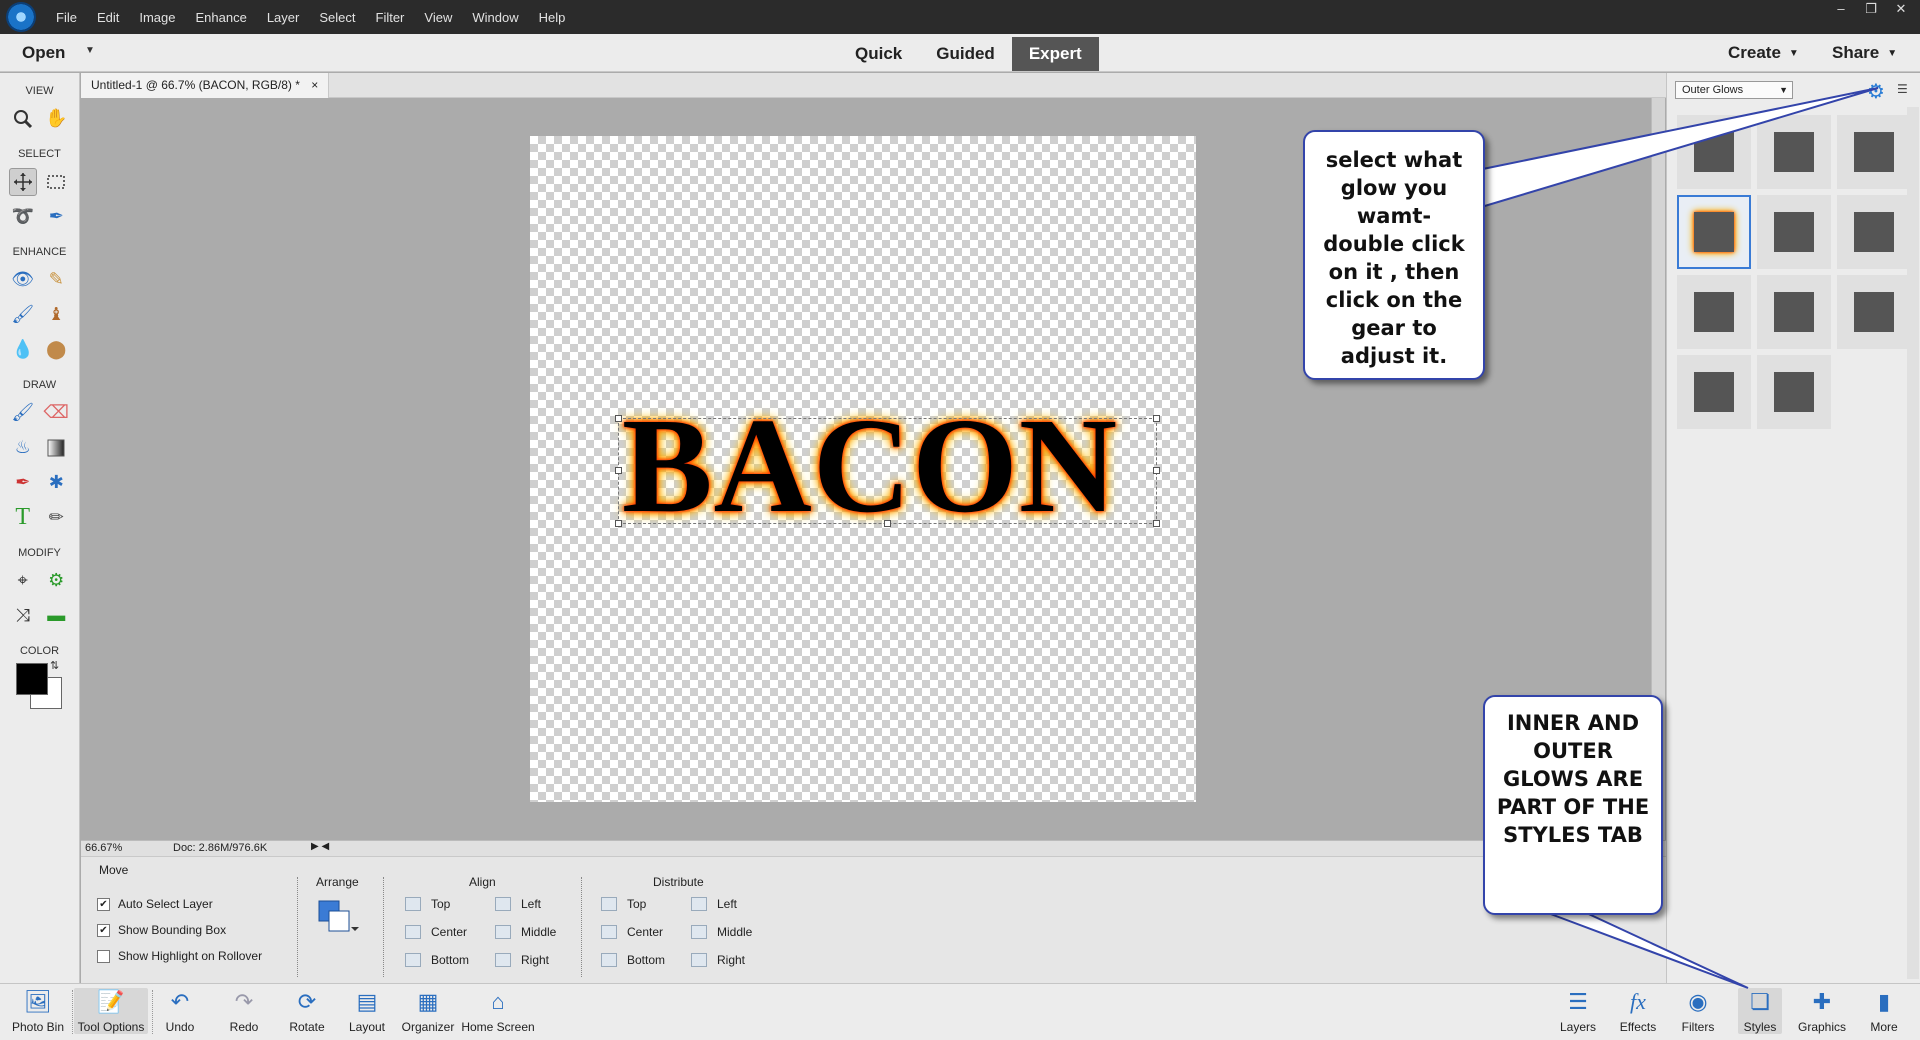 The image size is (1920, 1040). Describe the element at coordinates (632, 932) in the screenshot. I see `distribute-center-button: Center` at that location.